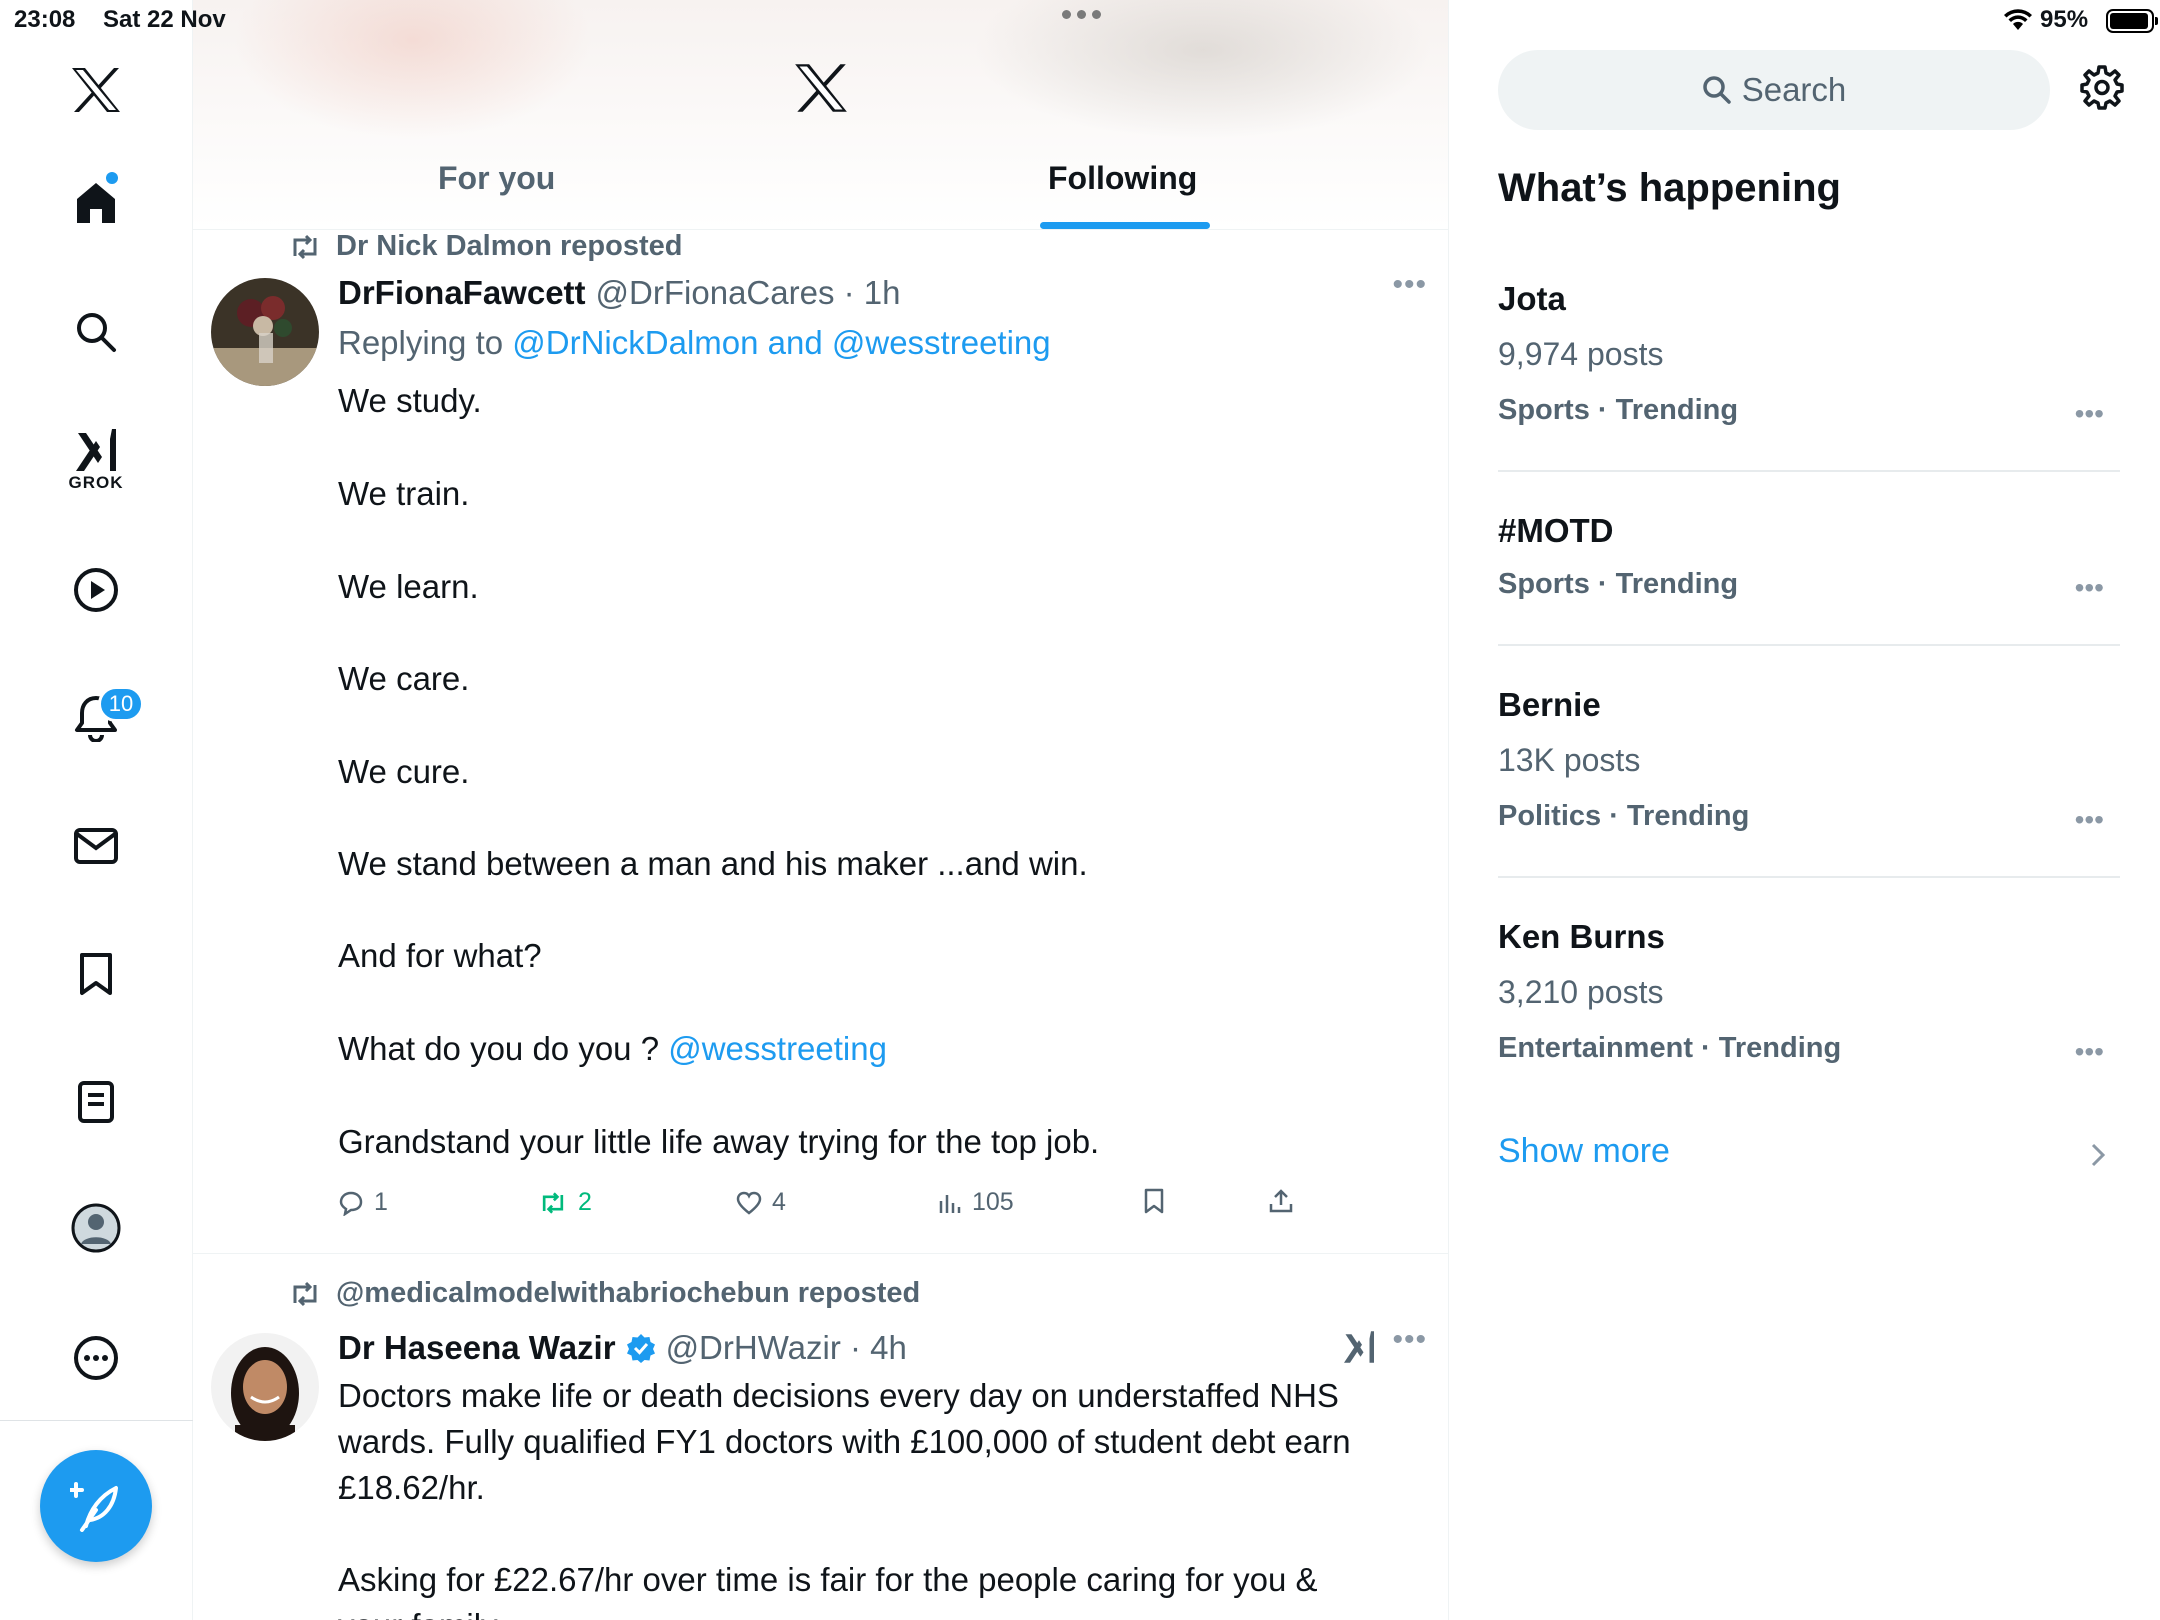  I want to click on author-handle: @DrHWazir · 4h, so click(786, 1348).